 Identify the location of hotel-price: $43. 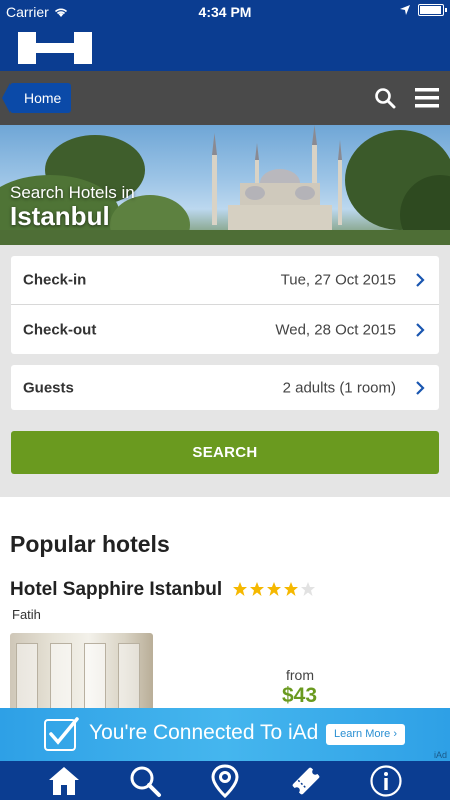
(300, 695).